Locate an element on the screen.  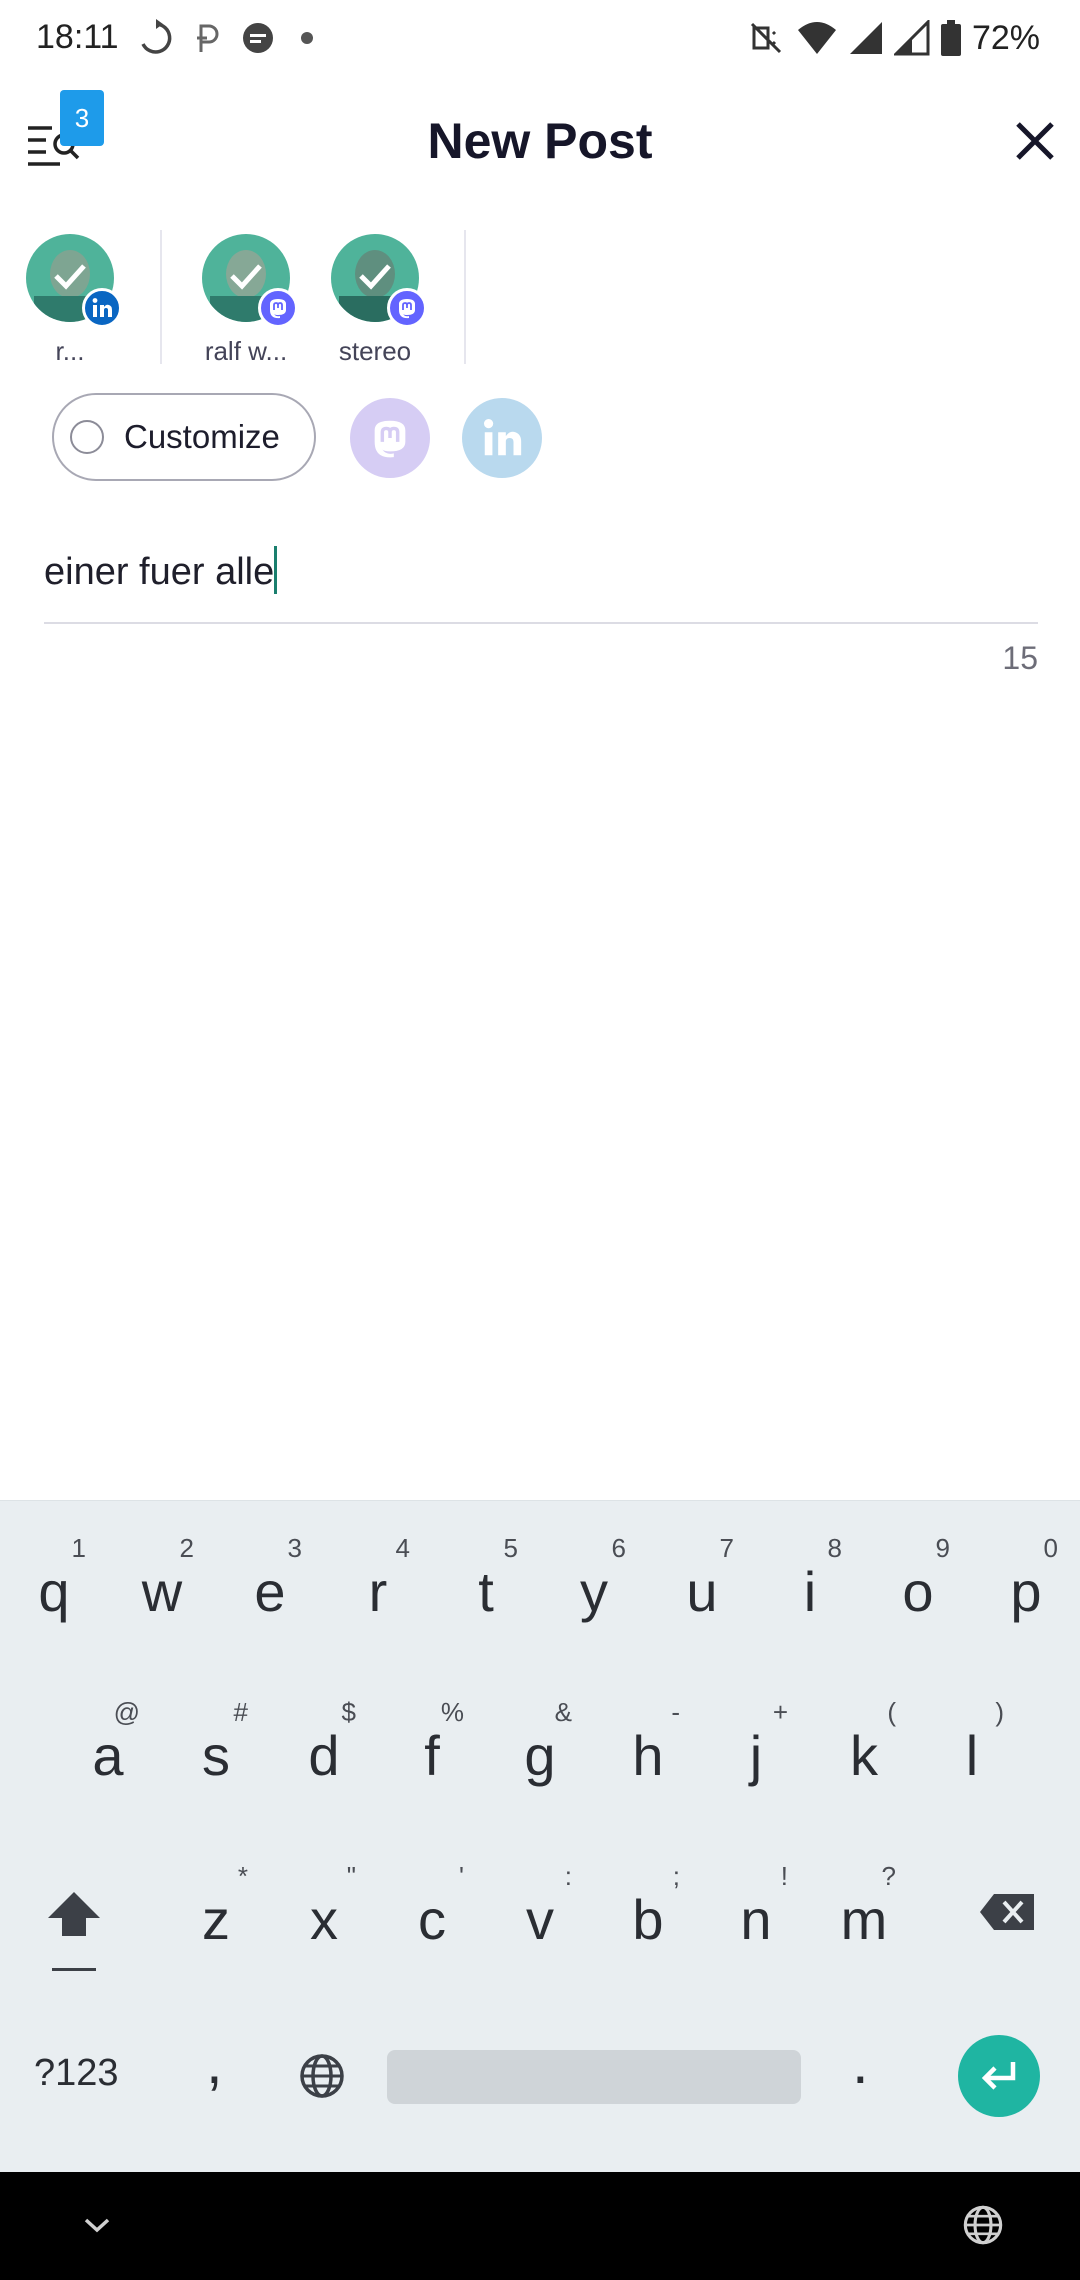
chevron-down-icon is located at coordinates (97, 2225).